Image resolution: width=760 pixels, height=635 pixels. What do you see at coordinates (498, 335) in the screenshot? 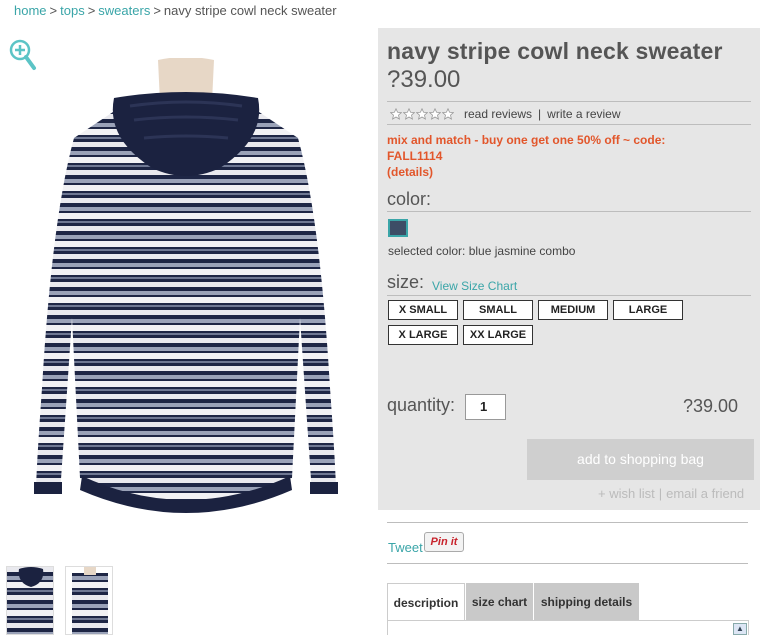
I see `size-option-xx-large: XX LARGE` at bounding box center [498, 335].